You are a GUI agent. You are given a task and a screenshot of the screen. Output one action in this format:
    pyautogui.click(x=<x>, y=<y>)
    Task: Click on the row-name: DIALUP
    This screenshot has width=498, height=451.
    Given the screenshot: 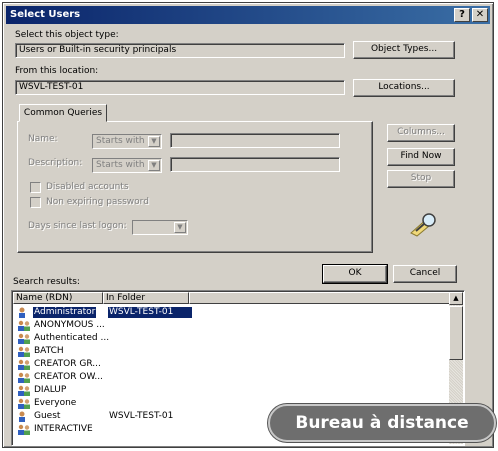 What is the action you would take?
    pyautogui.click(x=50, y=390)
    